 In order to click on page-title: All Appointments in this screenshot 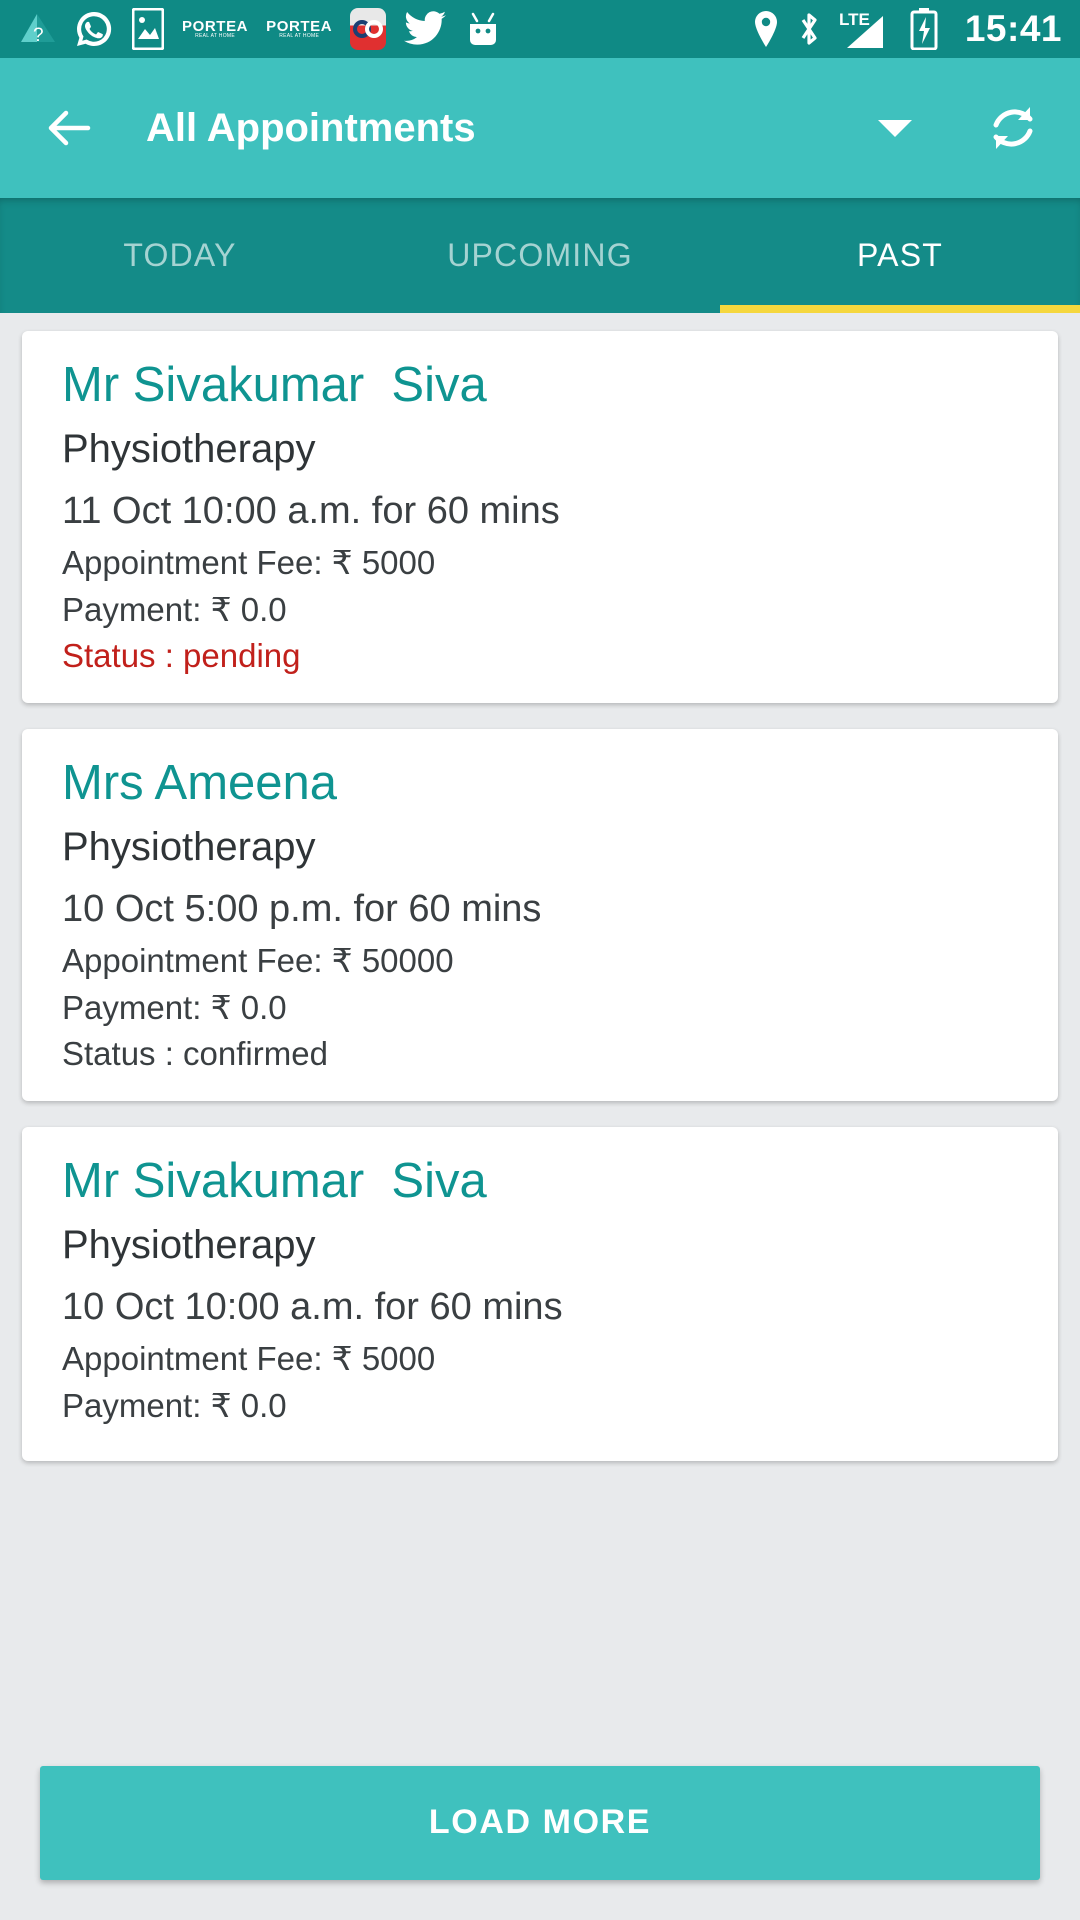, I will do `click(311, 127)`.